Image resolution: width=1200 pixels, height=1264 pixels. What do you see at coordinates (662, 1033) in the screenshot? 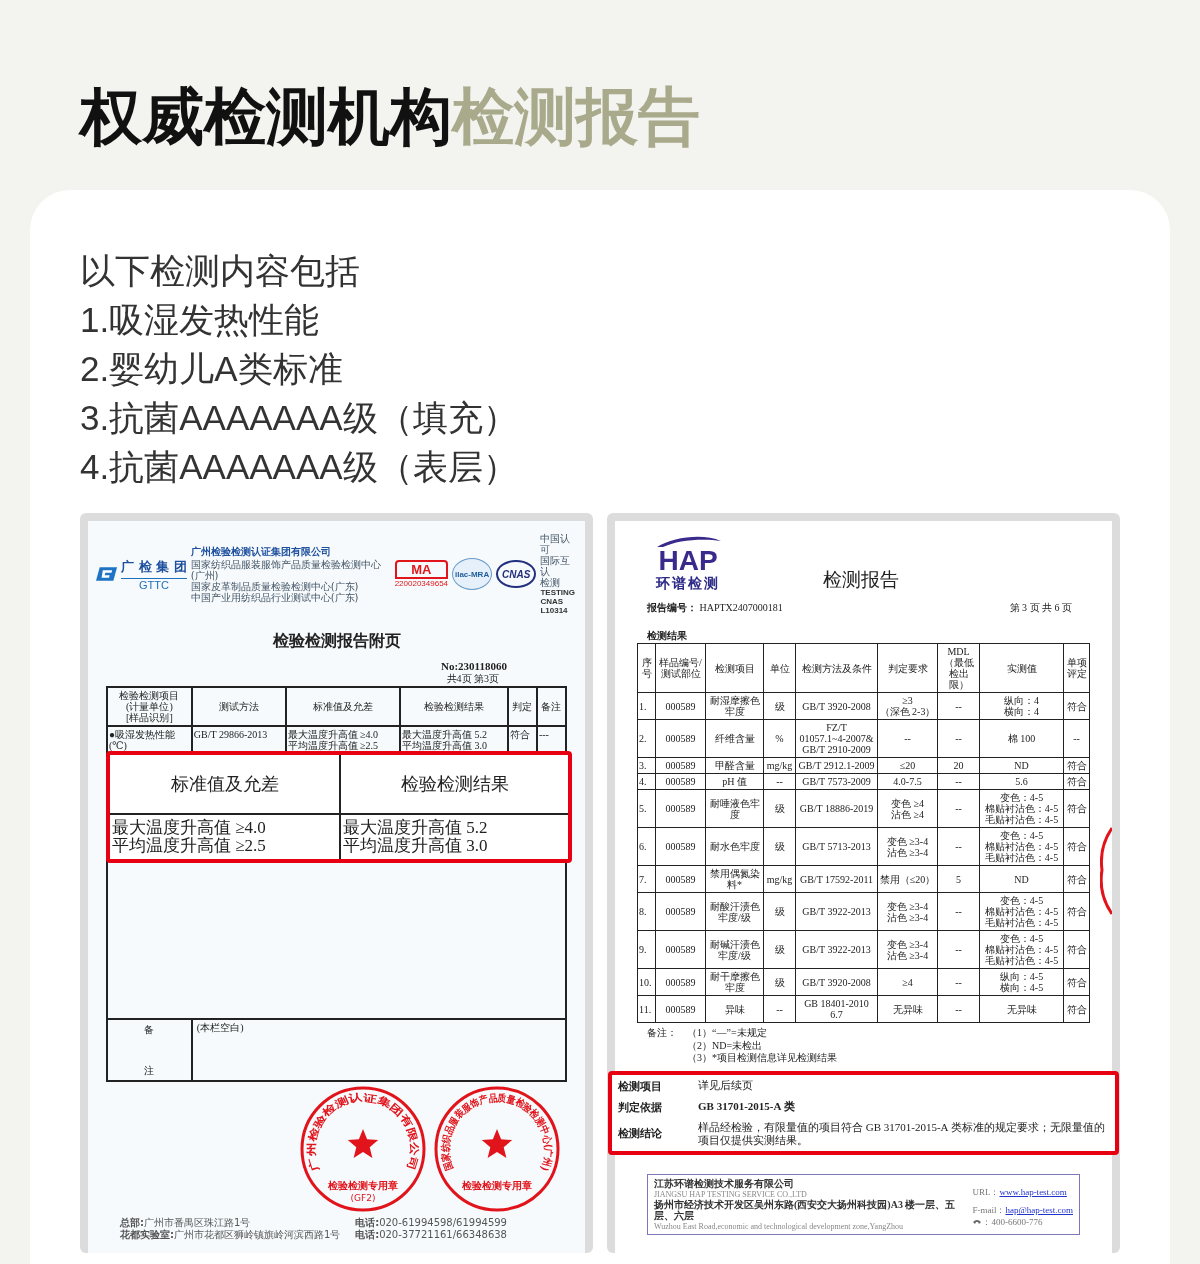
I see `notes-label: 备注：` at bounding box center [662, 1033].